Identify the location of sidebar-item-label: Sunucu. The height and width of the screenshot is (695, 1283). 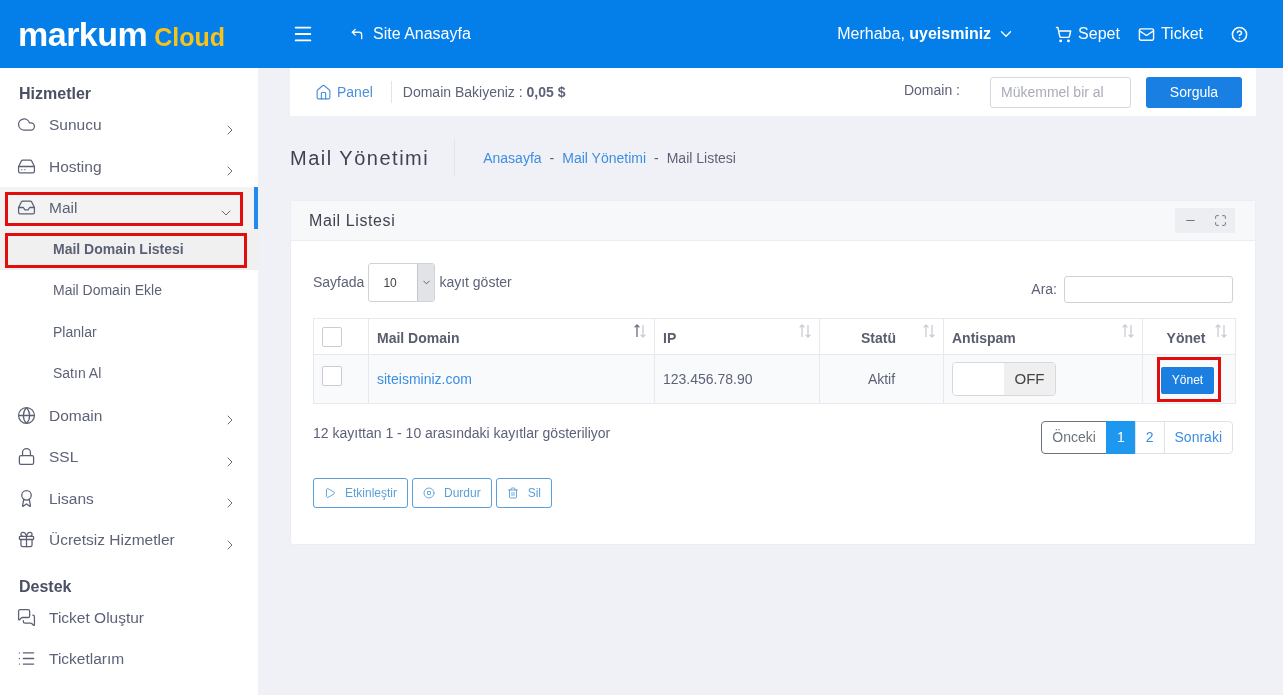
(76, 125).